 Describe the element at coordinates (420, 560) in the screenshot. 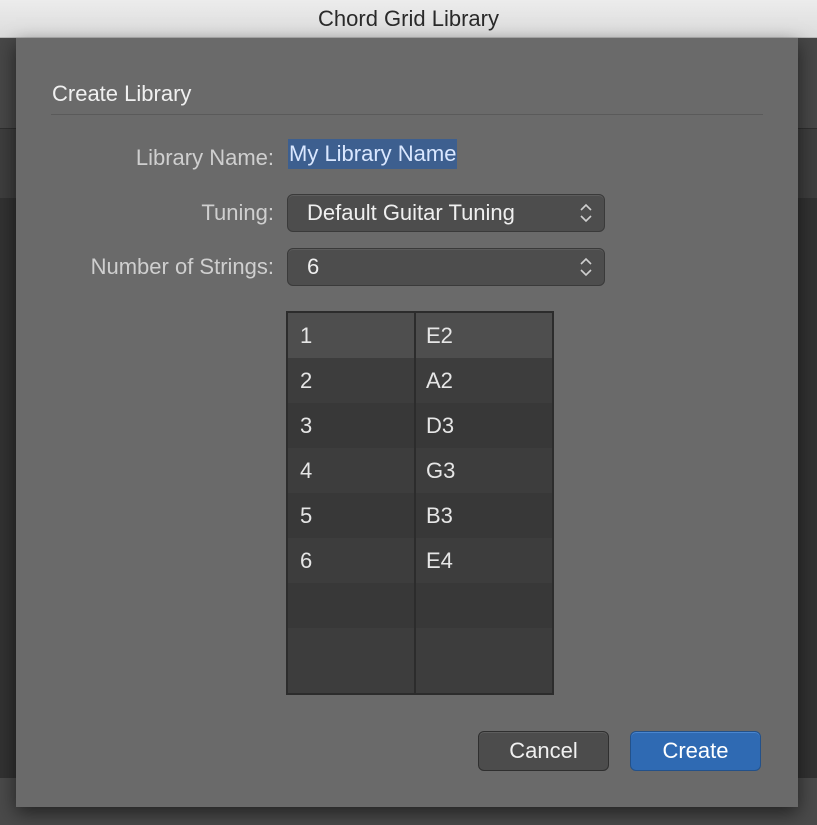

I see `table-row: 6 E4` at that location.